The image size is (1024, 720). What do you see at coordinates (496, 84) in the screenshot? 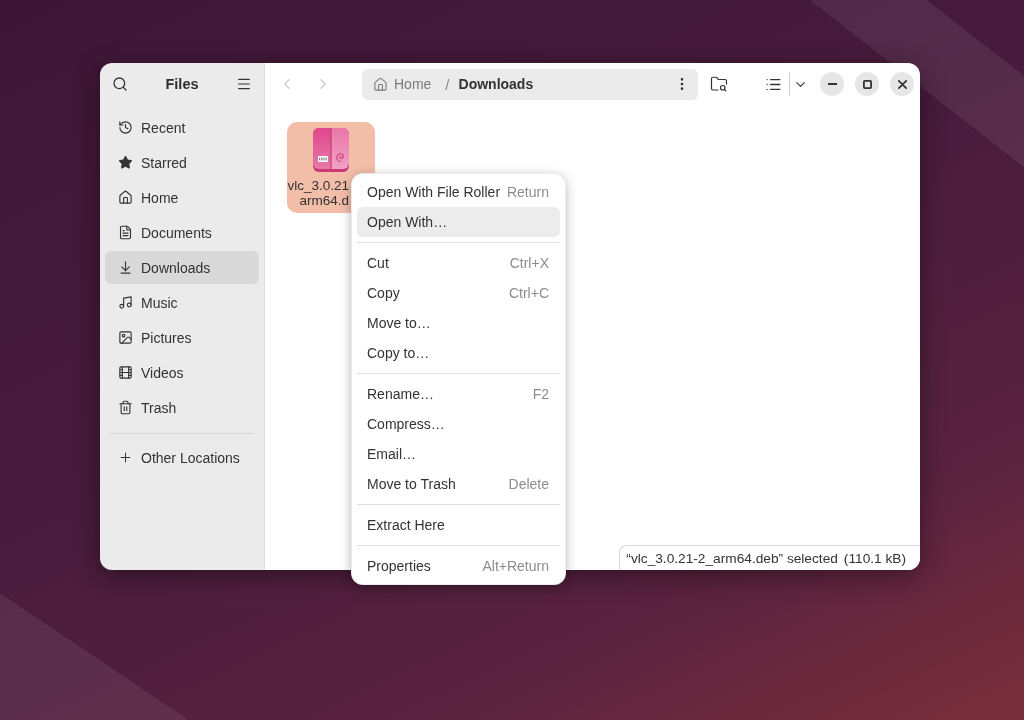
I see `path-segment: Downloads` at bounding box center [496, 84].